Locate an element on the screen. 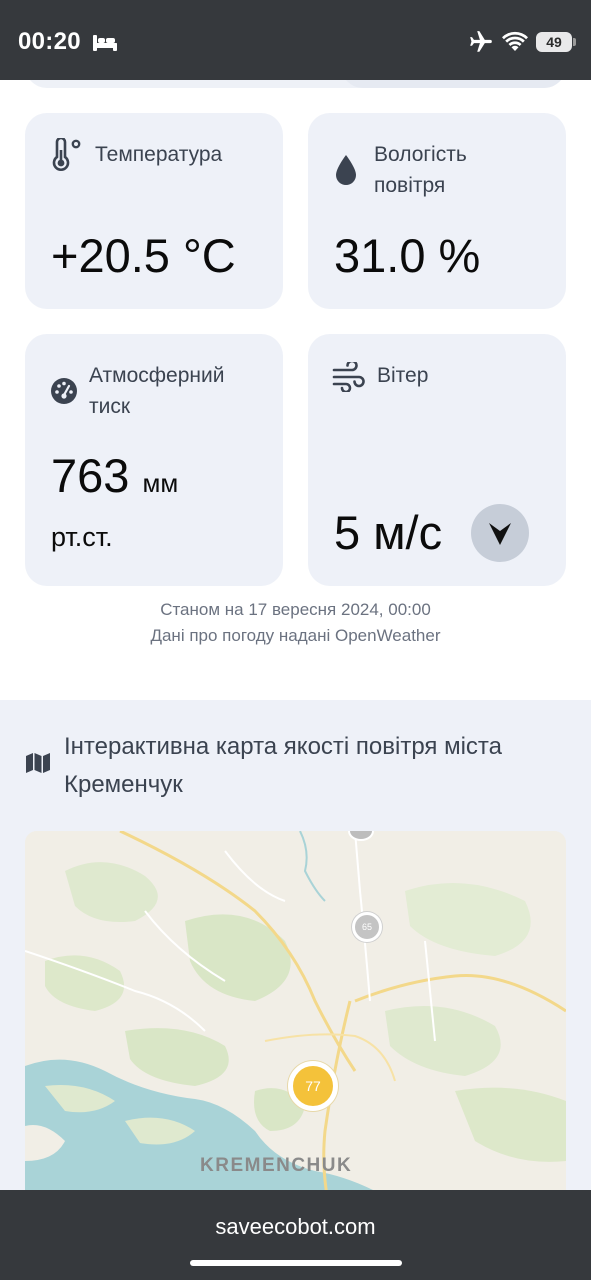  weather-timestamp: Станом на 17 вересня 2024, 00:00 is located at coordinates (295, 609).